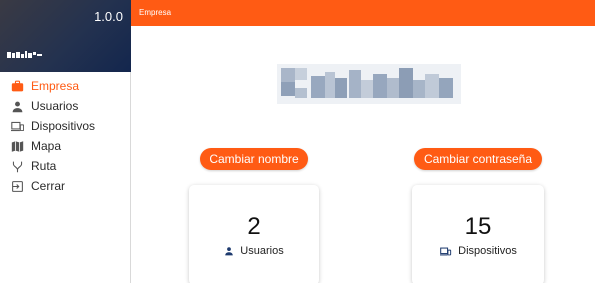 Image resolution: width=595 pixels, height=283 pixels. What do you see at coordinates (46, 146) in the screenshot?
I see `sidebar-item-label: Mapa` at bounding box center [46, 146].